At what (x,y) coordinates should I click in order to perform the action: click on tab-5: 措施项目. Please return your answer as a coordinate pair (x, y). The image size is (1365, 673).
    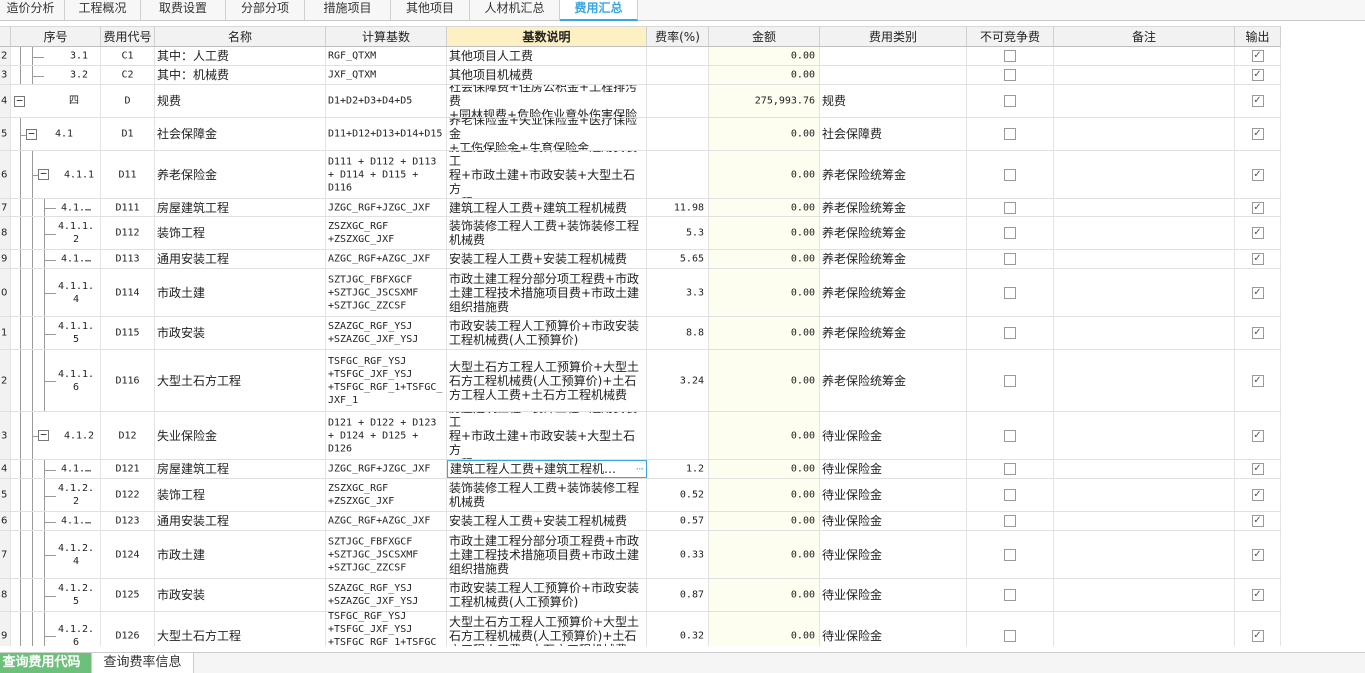
    Looking at the image, I should click on (348, 10).